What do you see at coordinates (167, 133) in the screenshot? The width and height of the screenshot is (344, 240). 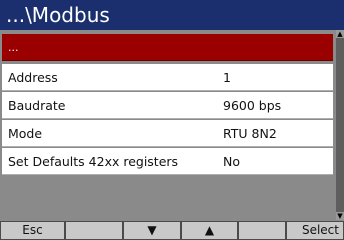 I see `list-item-mode: Mode RTU 8N2` at bounding box center [167, 133].